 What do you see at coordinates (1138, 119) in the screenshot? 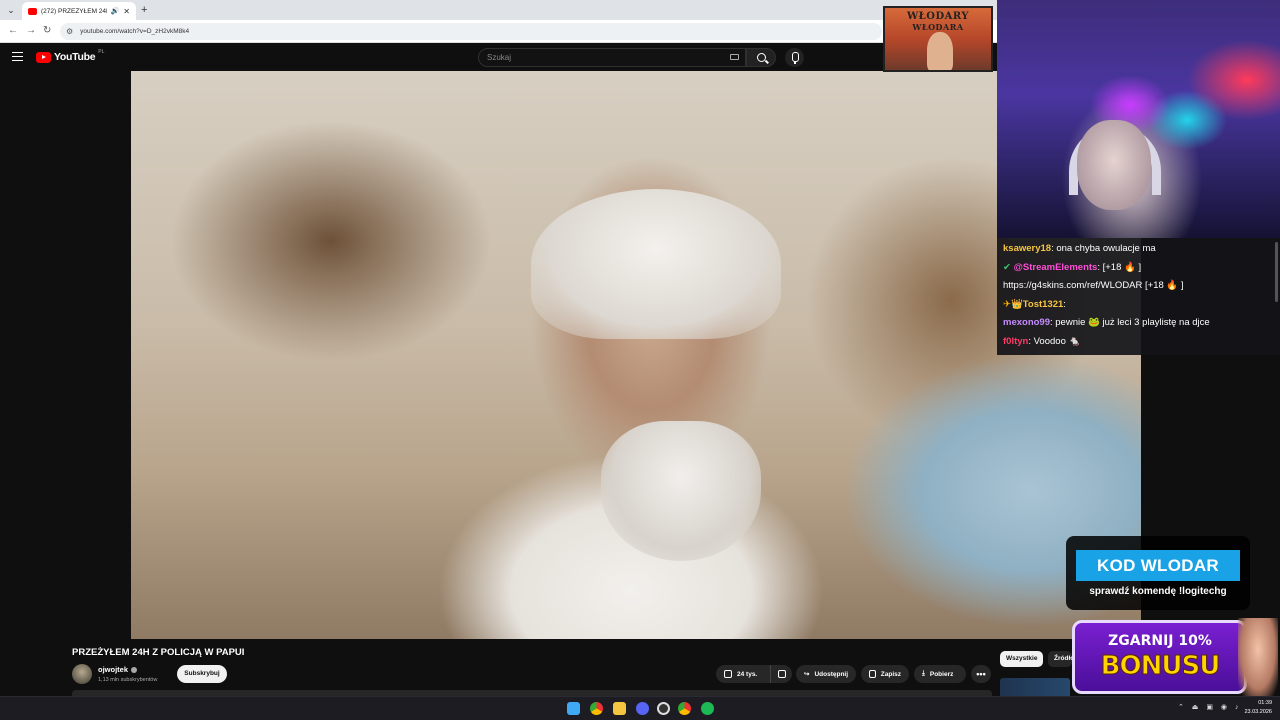
I see `webcam-overlay` at bounding box center [1138, 119].